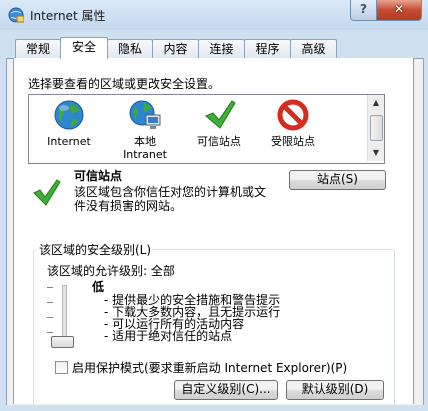 The image size is (428, 411). I want to click on tab-content: 内容, so click(175, 48).